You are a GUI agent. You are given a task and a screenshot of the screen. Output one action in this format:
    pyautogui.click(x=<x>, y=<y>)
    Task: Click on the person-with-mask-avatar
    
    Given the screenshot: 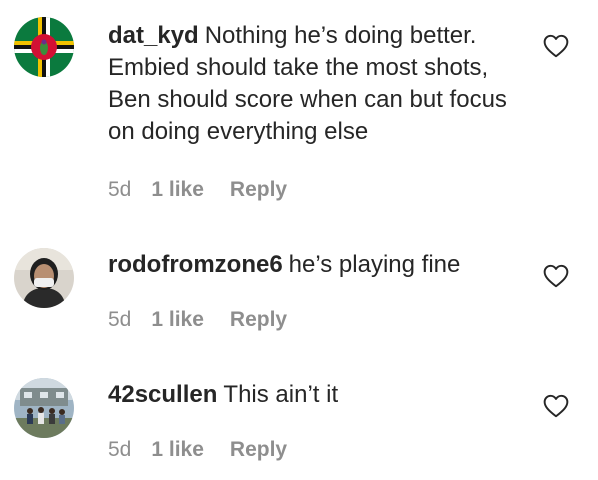 What is the action you would take?
    pyautogui.click(x=44, y=278)
    